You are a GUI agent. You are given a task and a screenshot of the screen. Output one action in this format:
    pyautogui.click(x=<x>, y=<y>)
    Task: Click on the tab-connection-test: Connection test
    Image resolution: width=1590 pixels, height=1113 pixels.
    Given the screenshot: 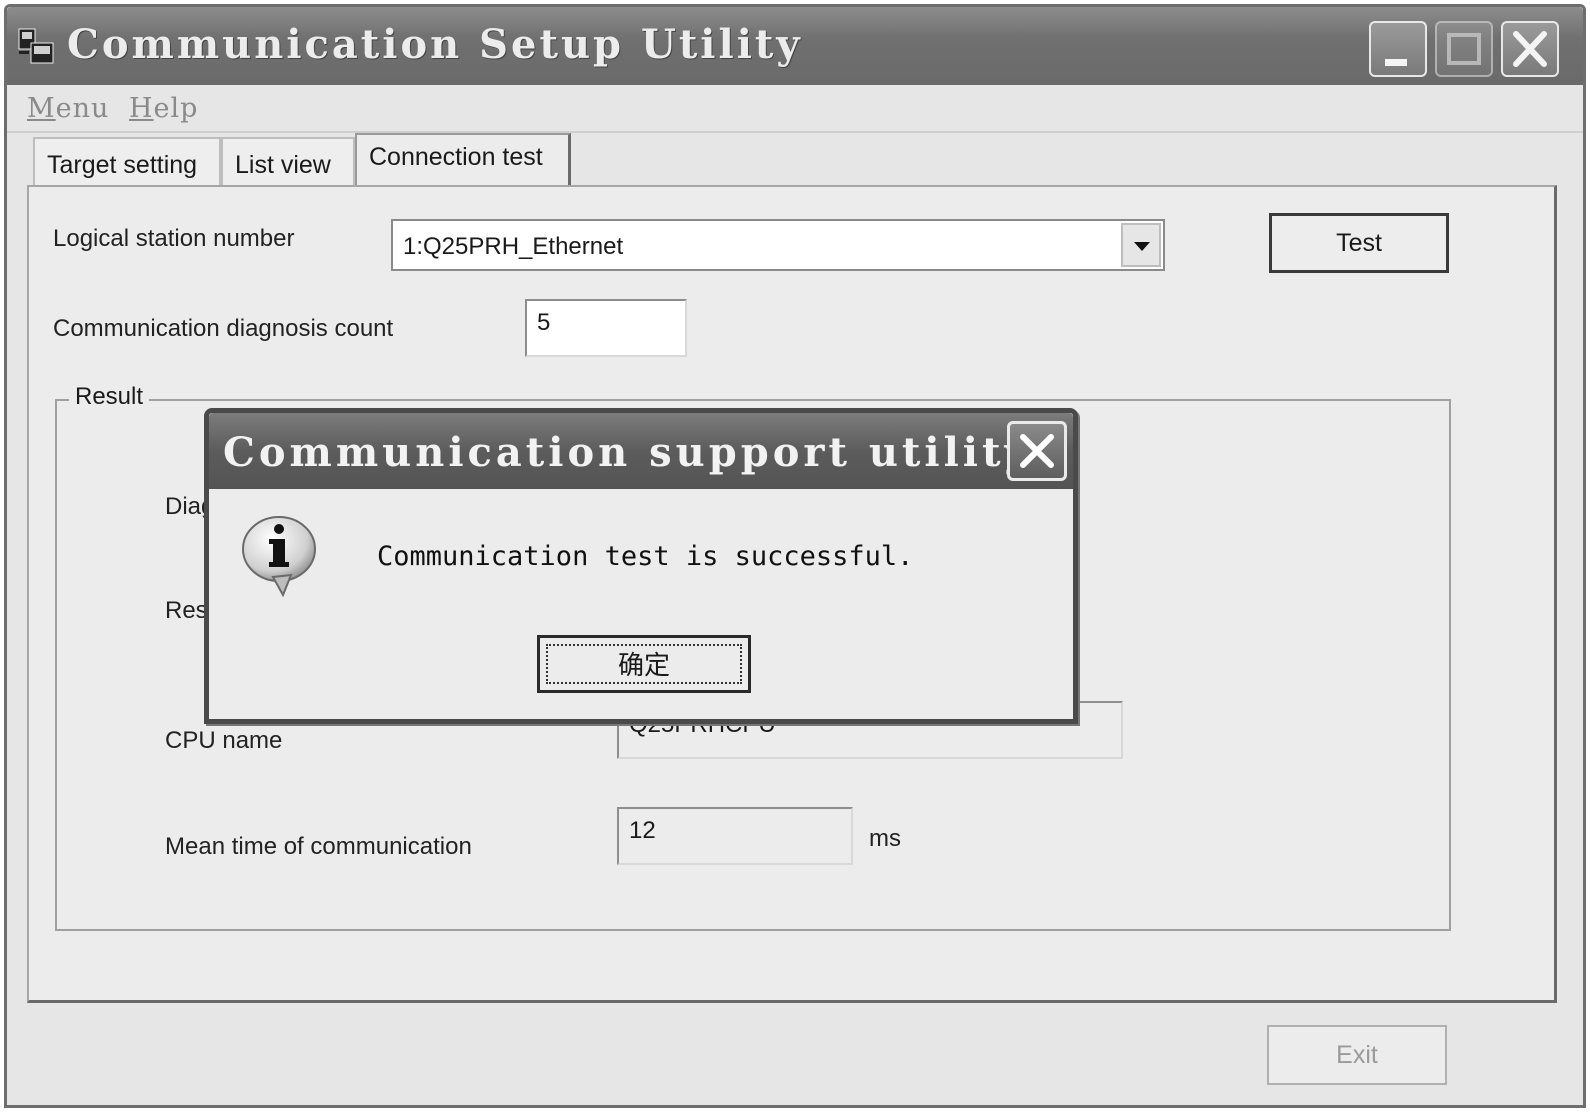 What is the action you would take?
    pyautogui.click(x=463, y=161)
    